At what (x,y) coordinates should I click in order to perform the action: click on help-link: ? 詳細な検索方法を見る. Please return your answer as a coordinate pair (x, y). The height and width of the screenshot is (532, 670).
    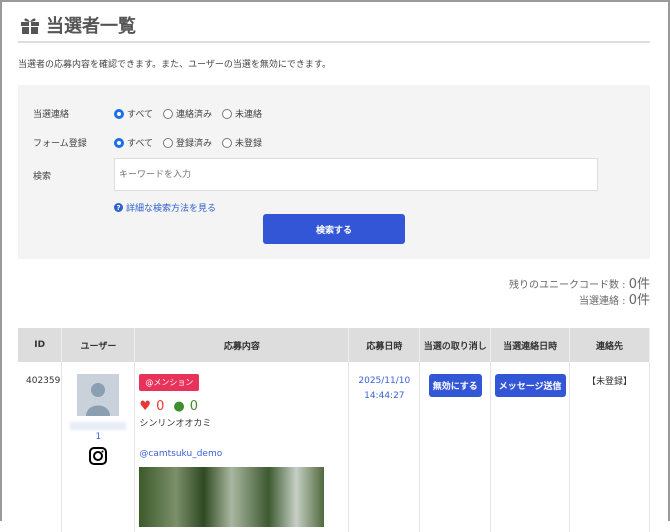
    Looking at the image, I should click on (165, 207).